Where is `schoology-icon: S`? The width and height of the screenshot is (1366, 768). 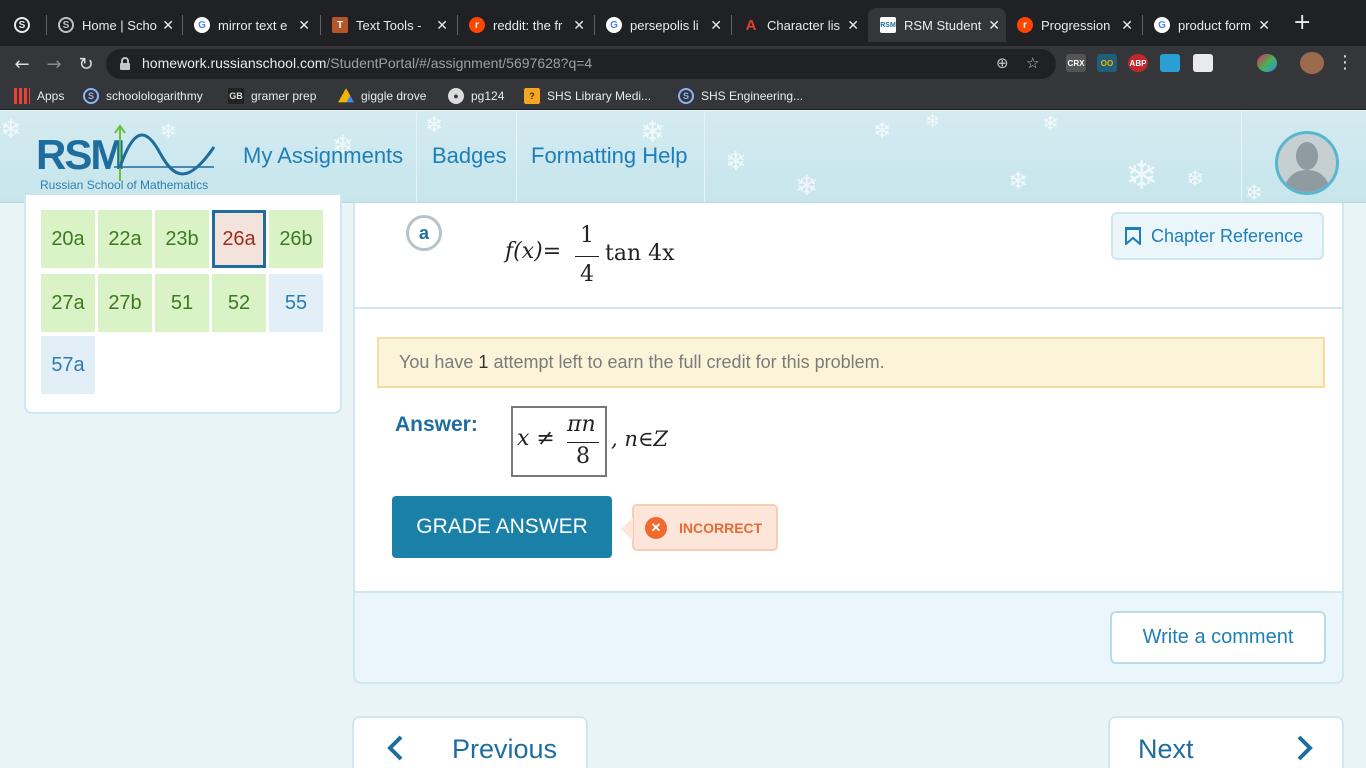 schoology-icon: S is located at coordinates (91, 96).